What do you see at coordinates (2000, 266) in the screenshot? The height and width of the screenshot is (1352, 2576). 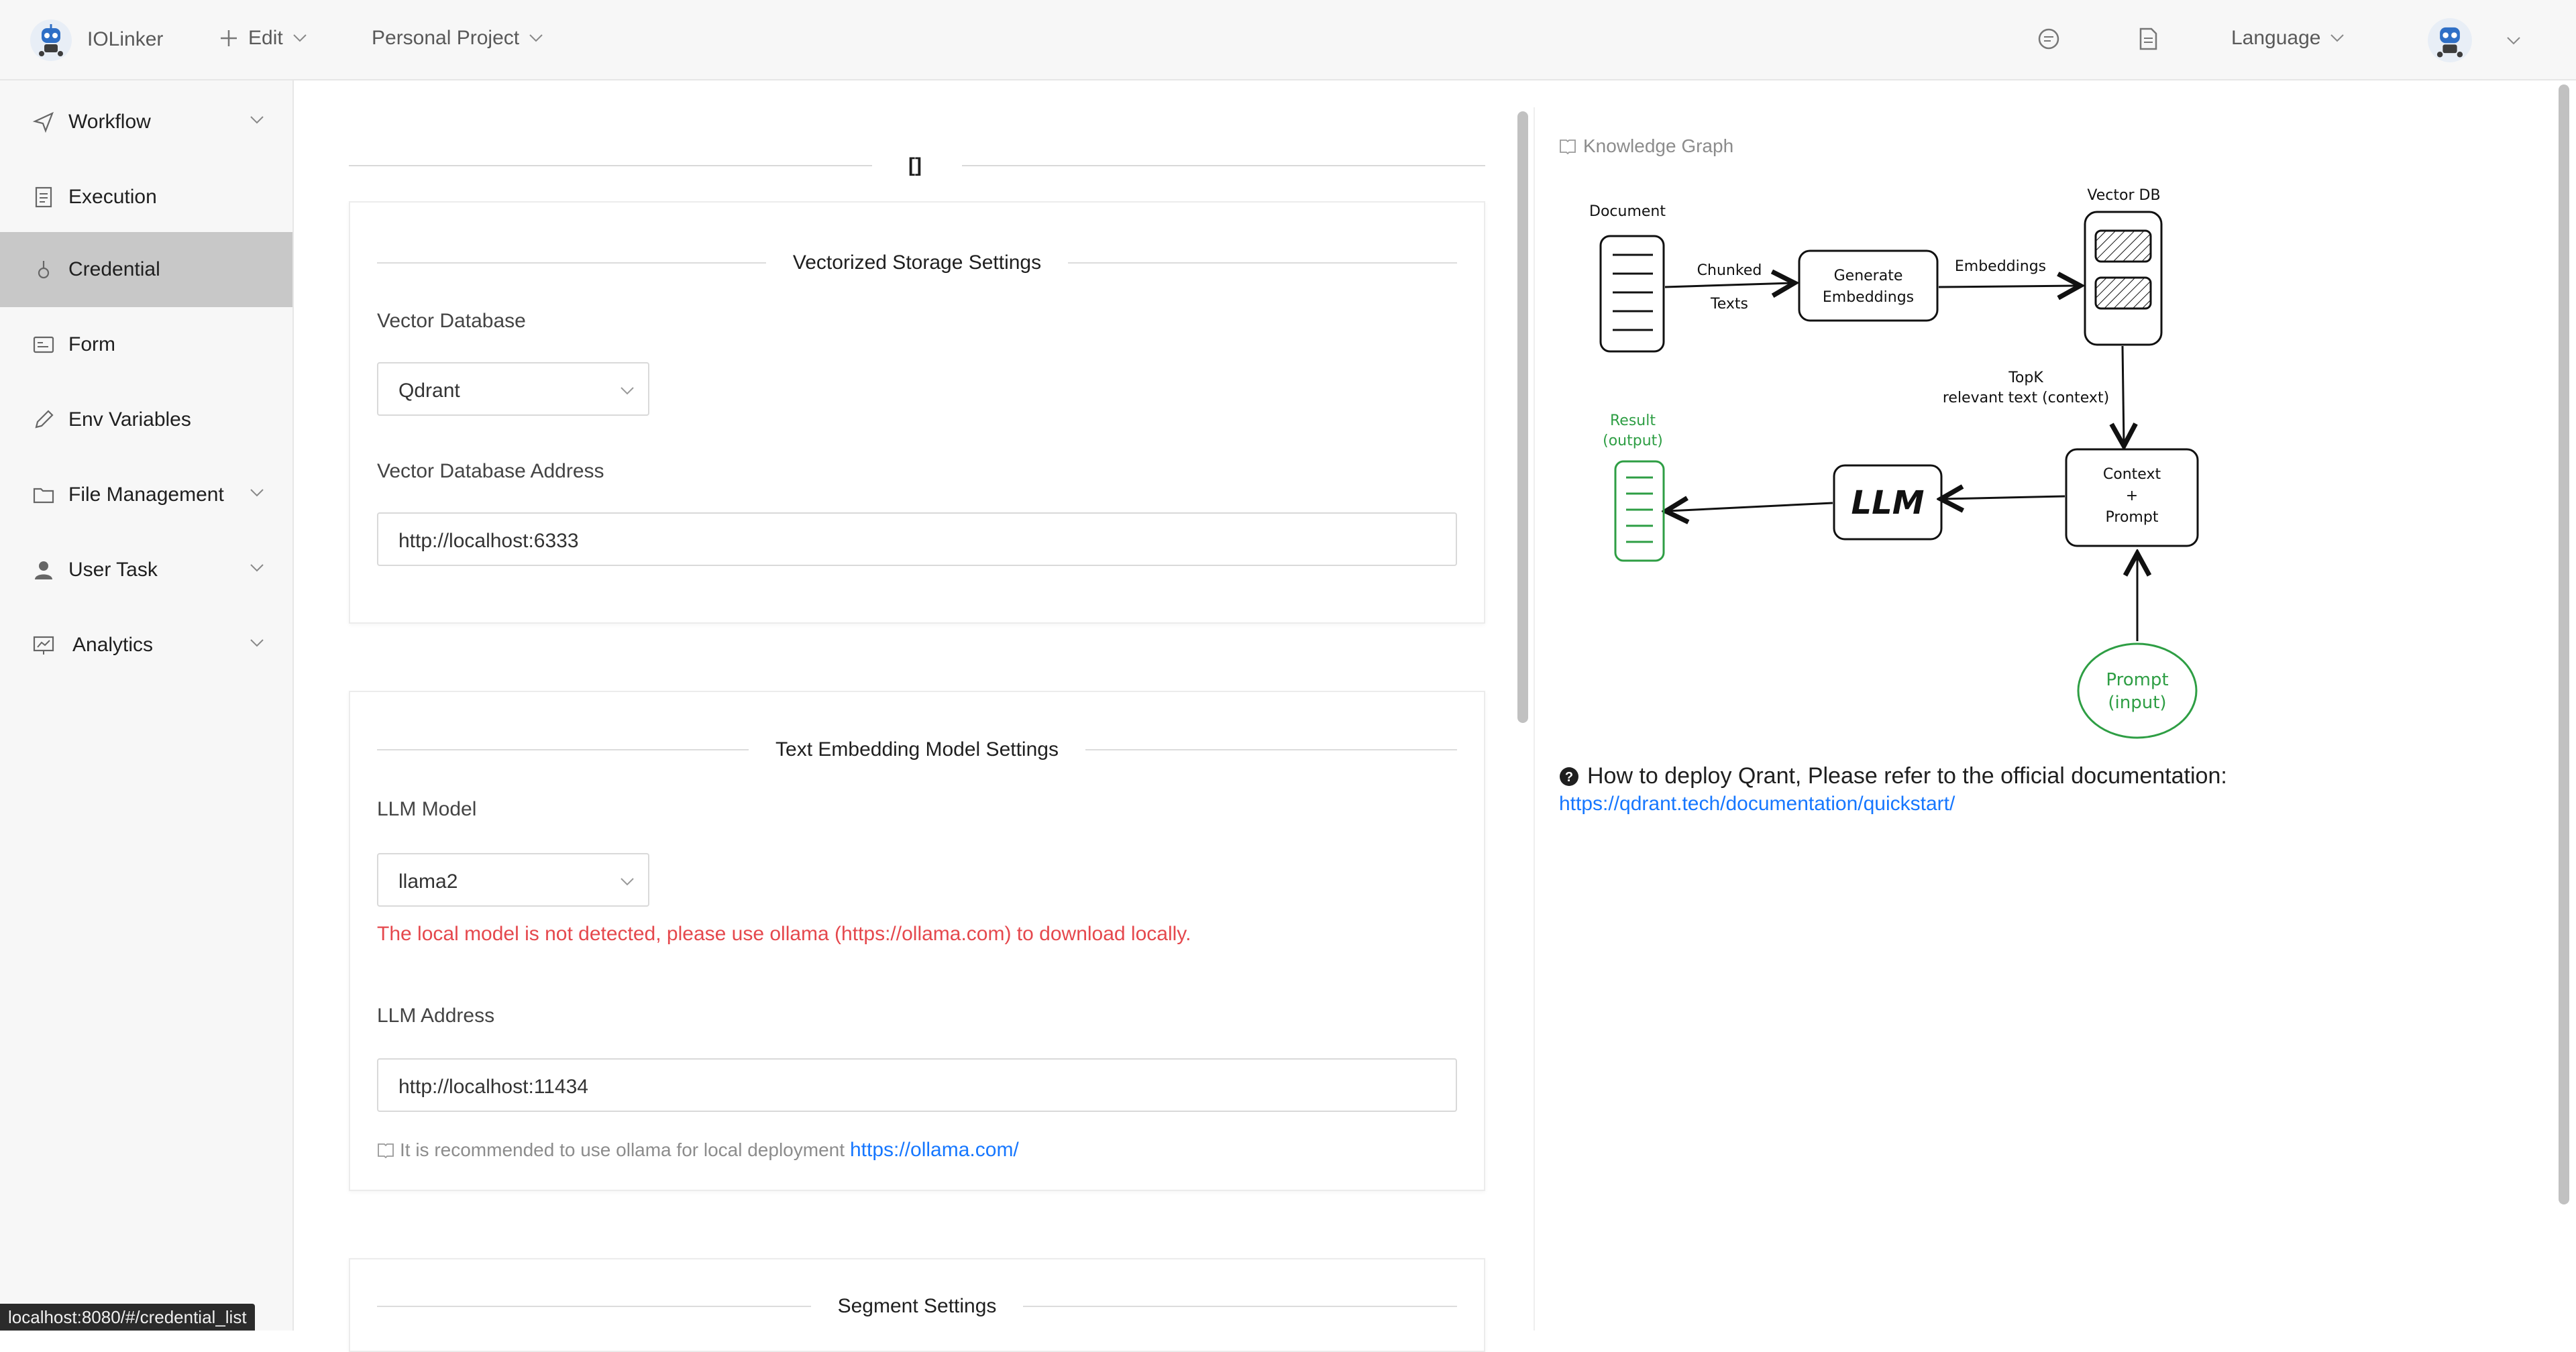 I see `diagram-embeddings-label: Embeddings` at bounding box center [2000, 266].